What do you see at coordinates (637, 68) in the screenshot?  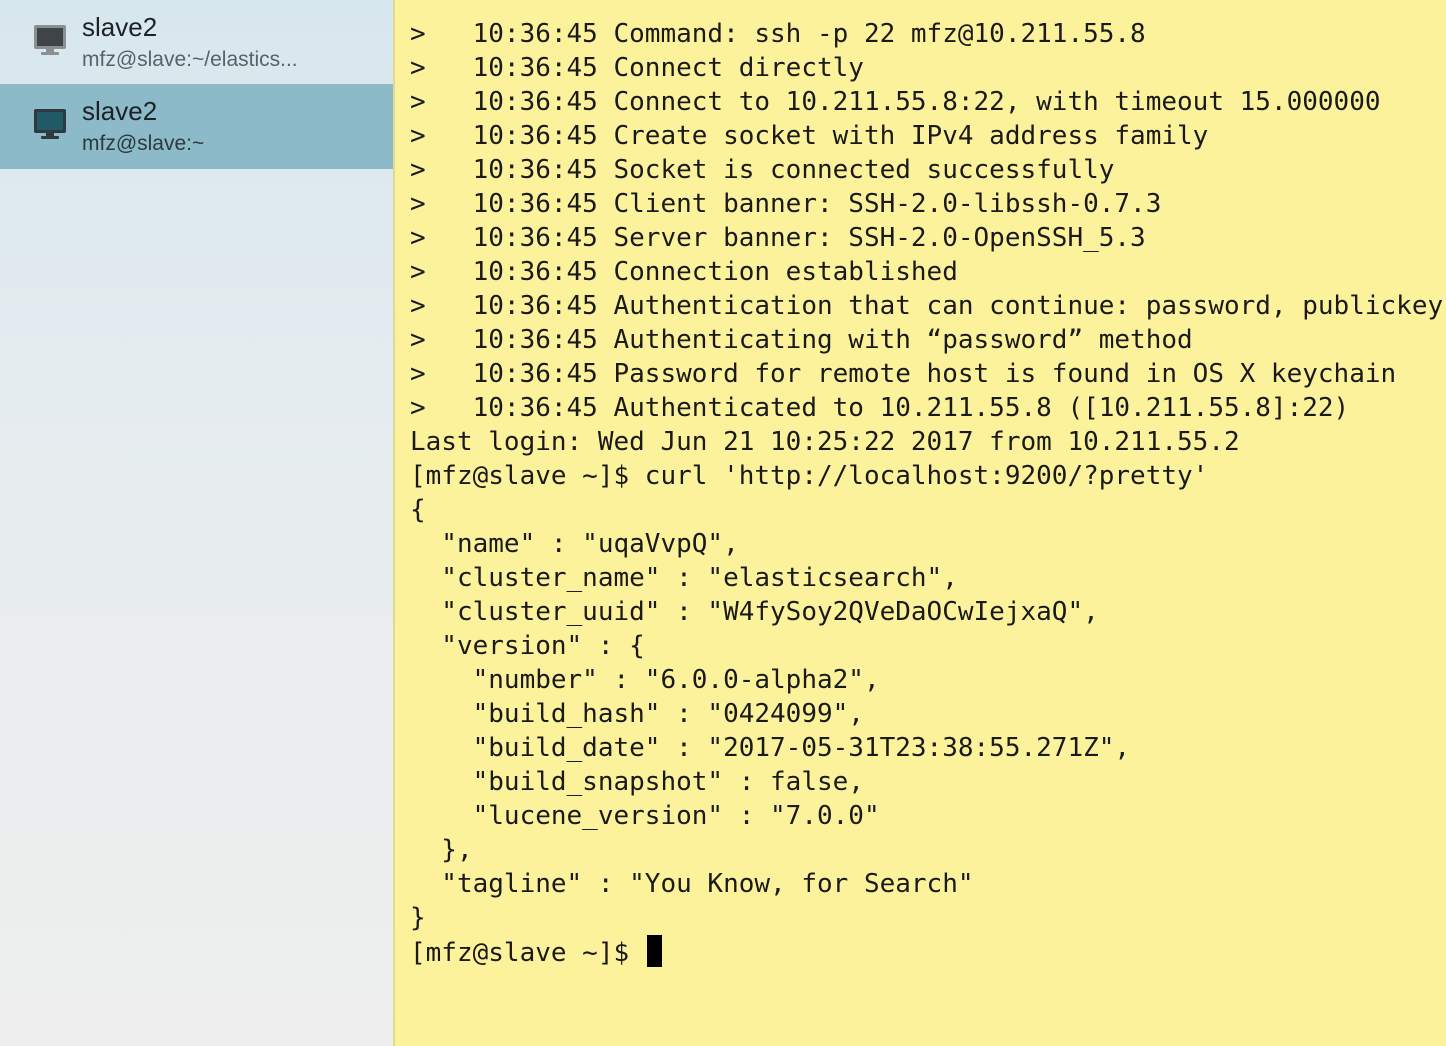 I see `terminal-line: > 10:36:45 Connect directly` at bounding box center [637, 68].